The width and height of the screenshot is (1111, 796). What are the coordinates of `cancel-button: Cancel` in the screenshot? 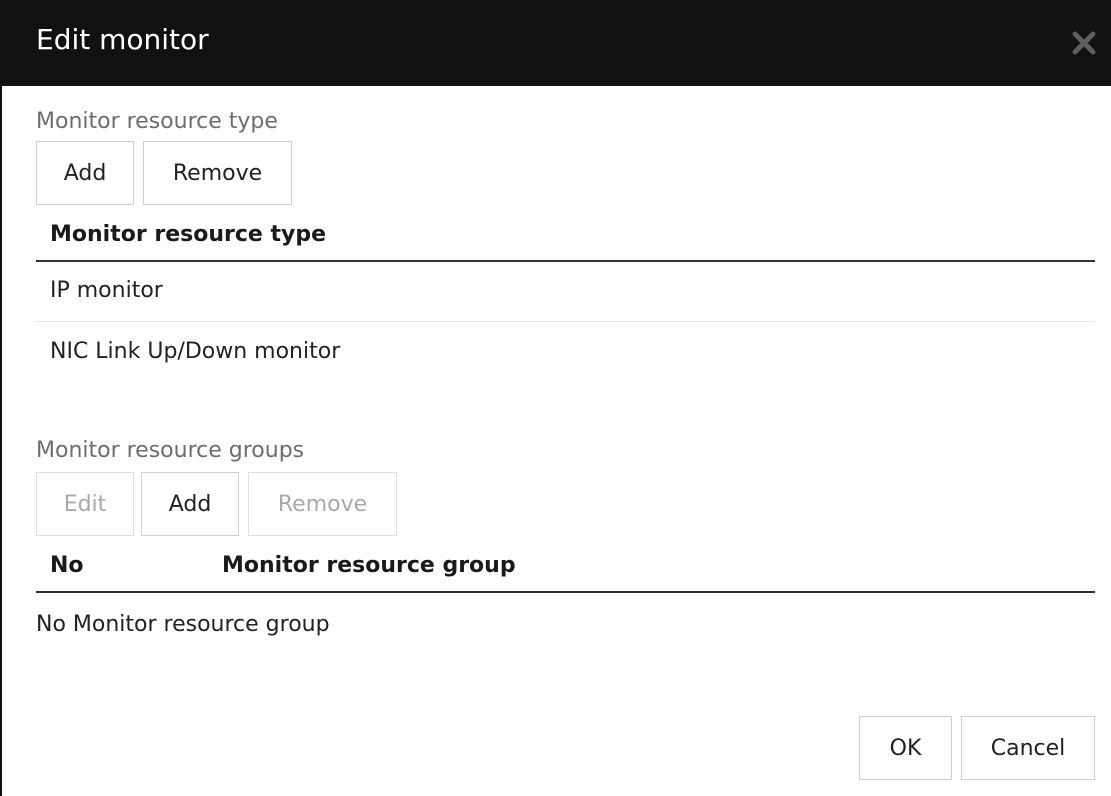 It's located at (1028, 748).